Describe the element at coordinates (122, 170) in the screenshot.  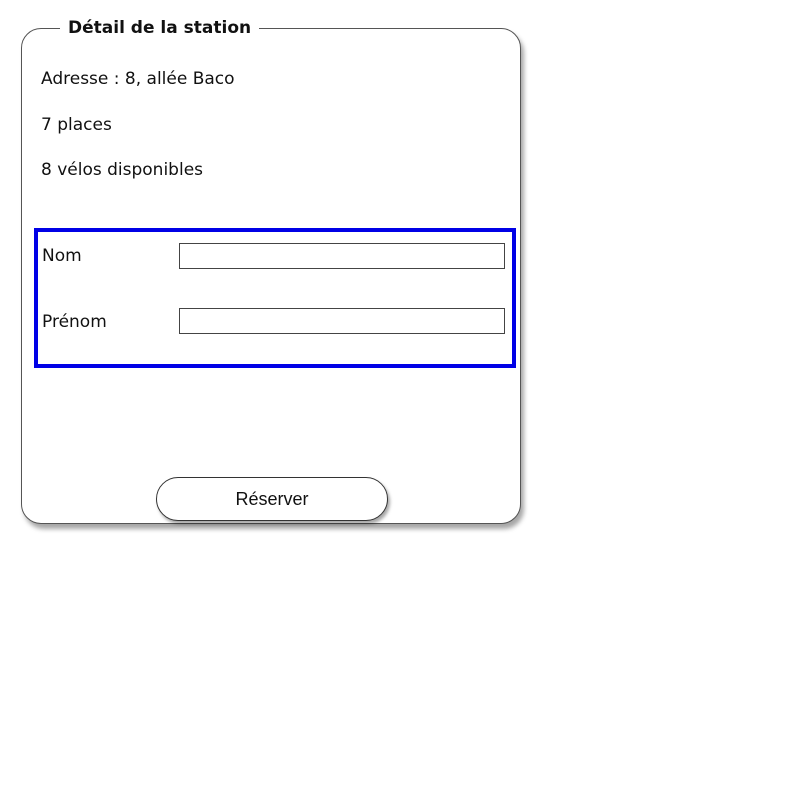
I see `station-bikes-available: 8 vélos disponibles` at that location.